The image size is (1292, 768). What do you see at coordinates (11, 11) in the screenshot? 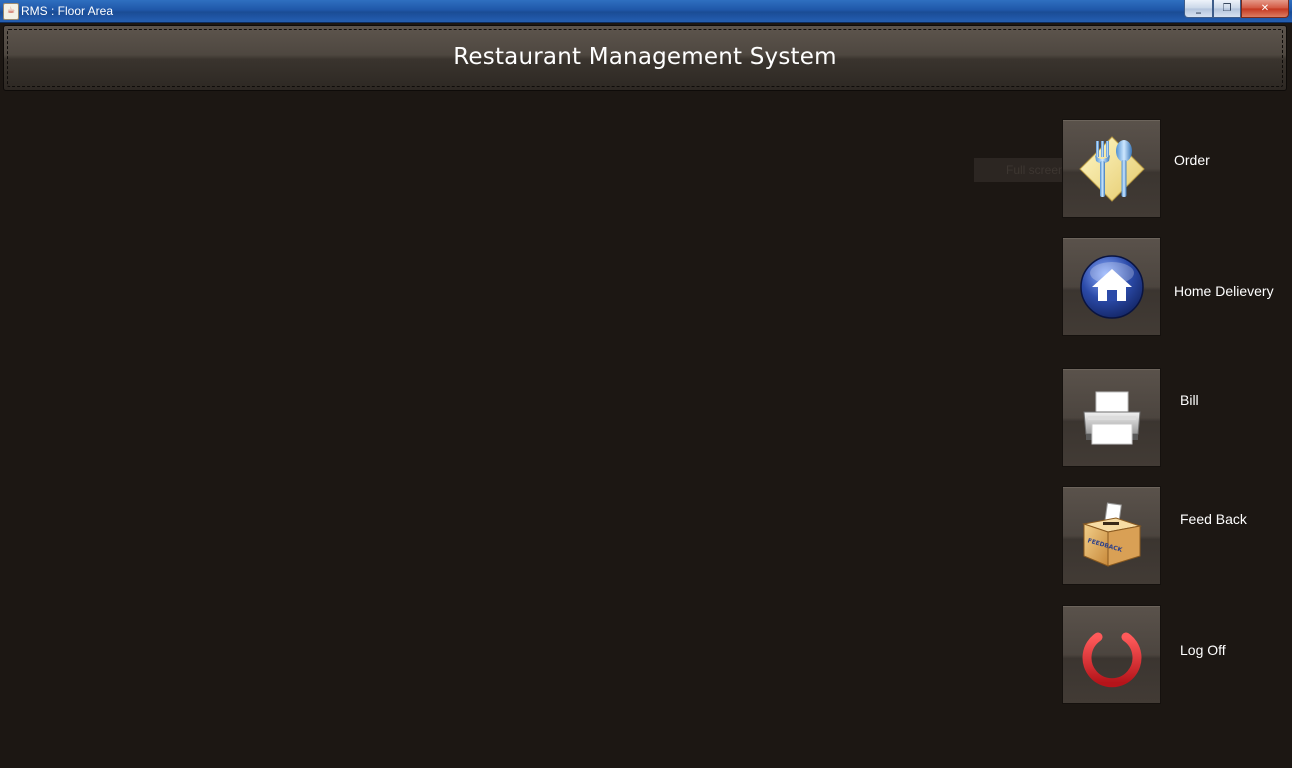
I see `java-cup-icon: ☕` at bounding box center [11, 11].